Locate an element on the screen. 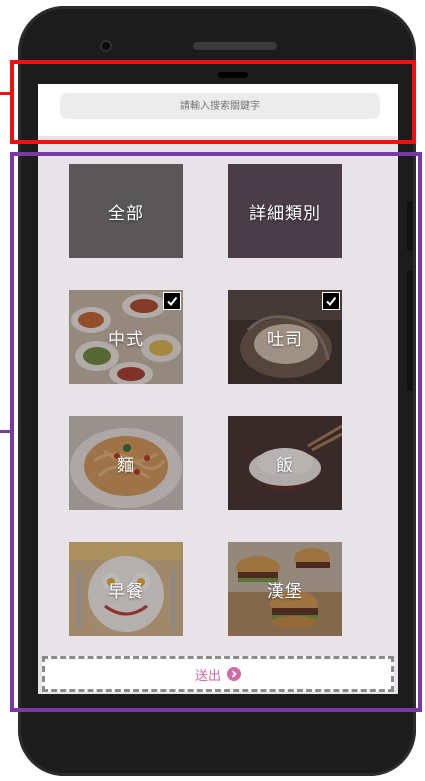  category-tile-rice: 飯 is located at coordinates (285, 463).